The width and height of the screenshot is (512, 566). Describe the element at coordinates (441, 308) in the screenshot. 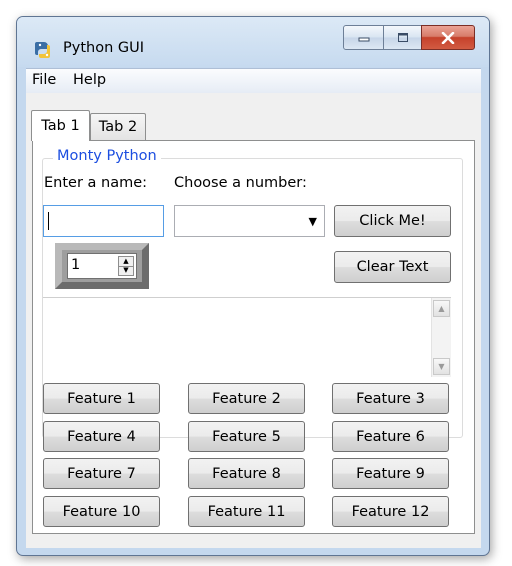

I see `scroll-up-arrow-icon: ▲` at that location.